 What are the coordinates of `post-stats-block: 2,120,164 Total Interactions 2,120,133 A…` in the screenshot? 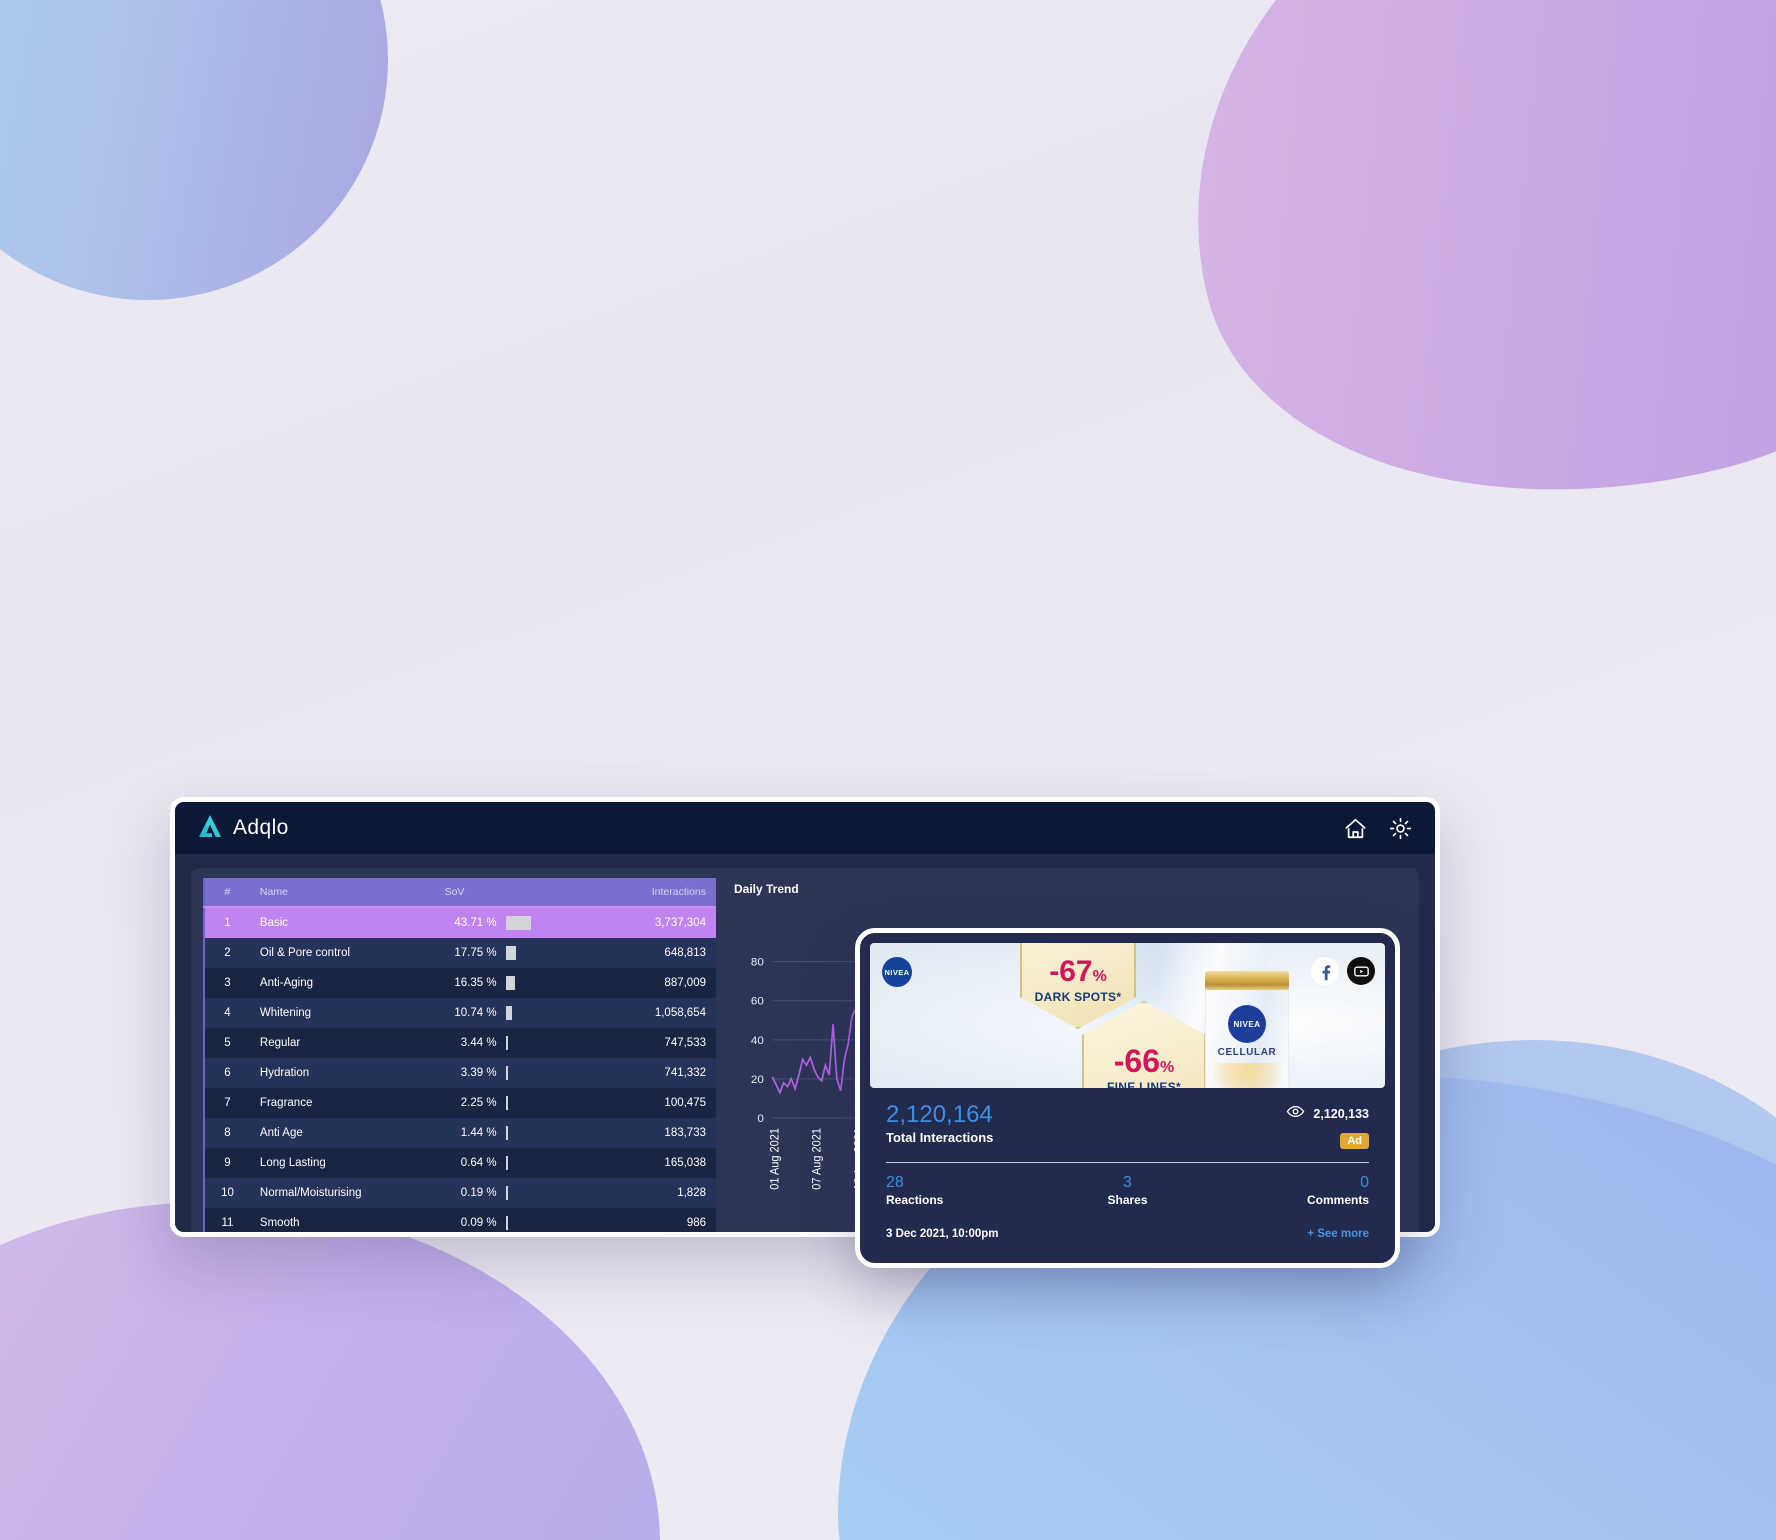 It's located at (1127, 1164).